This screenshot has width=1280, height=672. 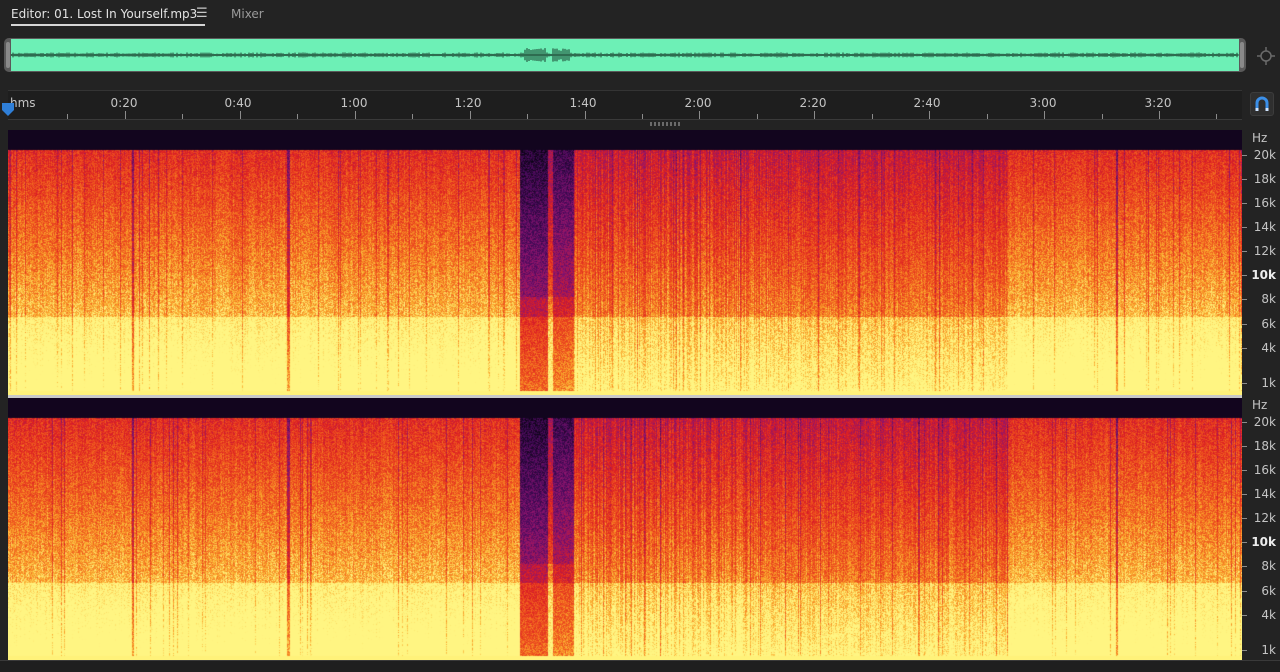 What do you see at coordinates (927, 103) in the screenshot?
I see `ruler-label: 2:40` at bounding box center [927, 103].